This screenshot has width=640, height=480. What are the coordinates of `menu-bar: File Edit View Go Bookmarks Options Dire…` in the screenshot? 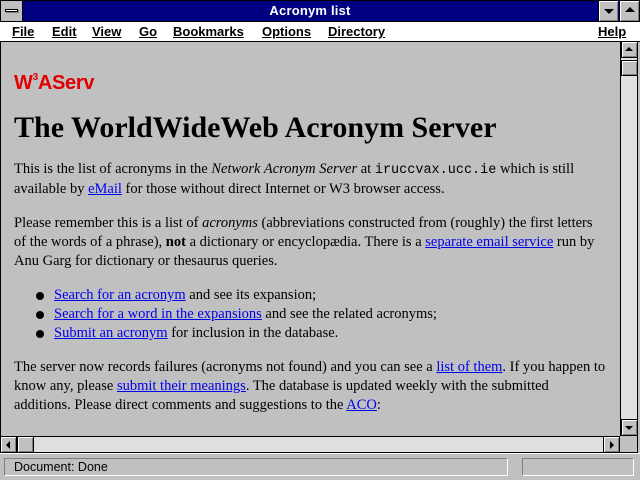 It's located at (320, 32).